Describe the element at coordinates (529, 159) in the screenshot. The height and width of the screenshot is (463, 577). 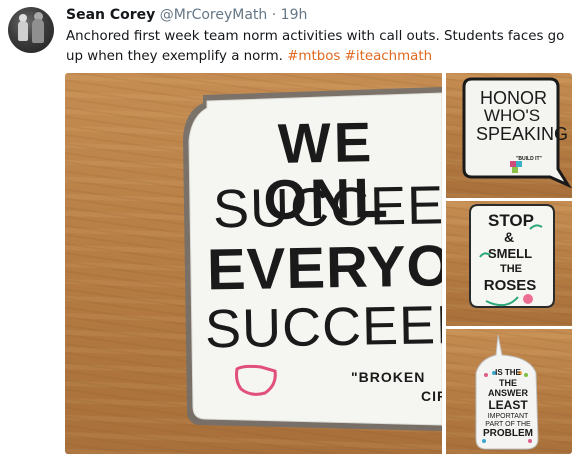
I see `top-line-4: "BUILD IT"` at that location.